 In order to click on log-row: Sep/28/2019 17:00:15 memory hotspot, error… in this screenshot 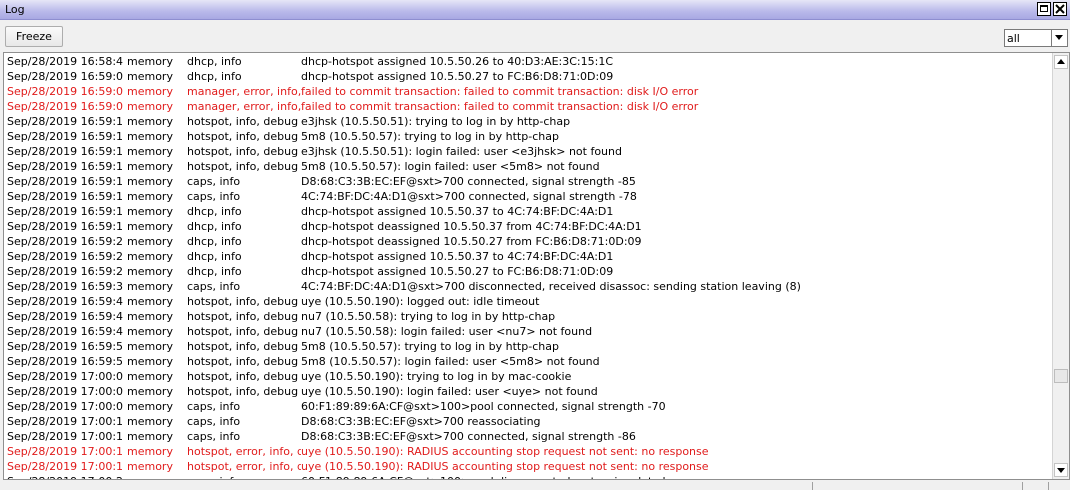, I will do `click(528, 466)`.